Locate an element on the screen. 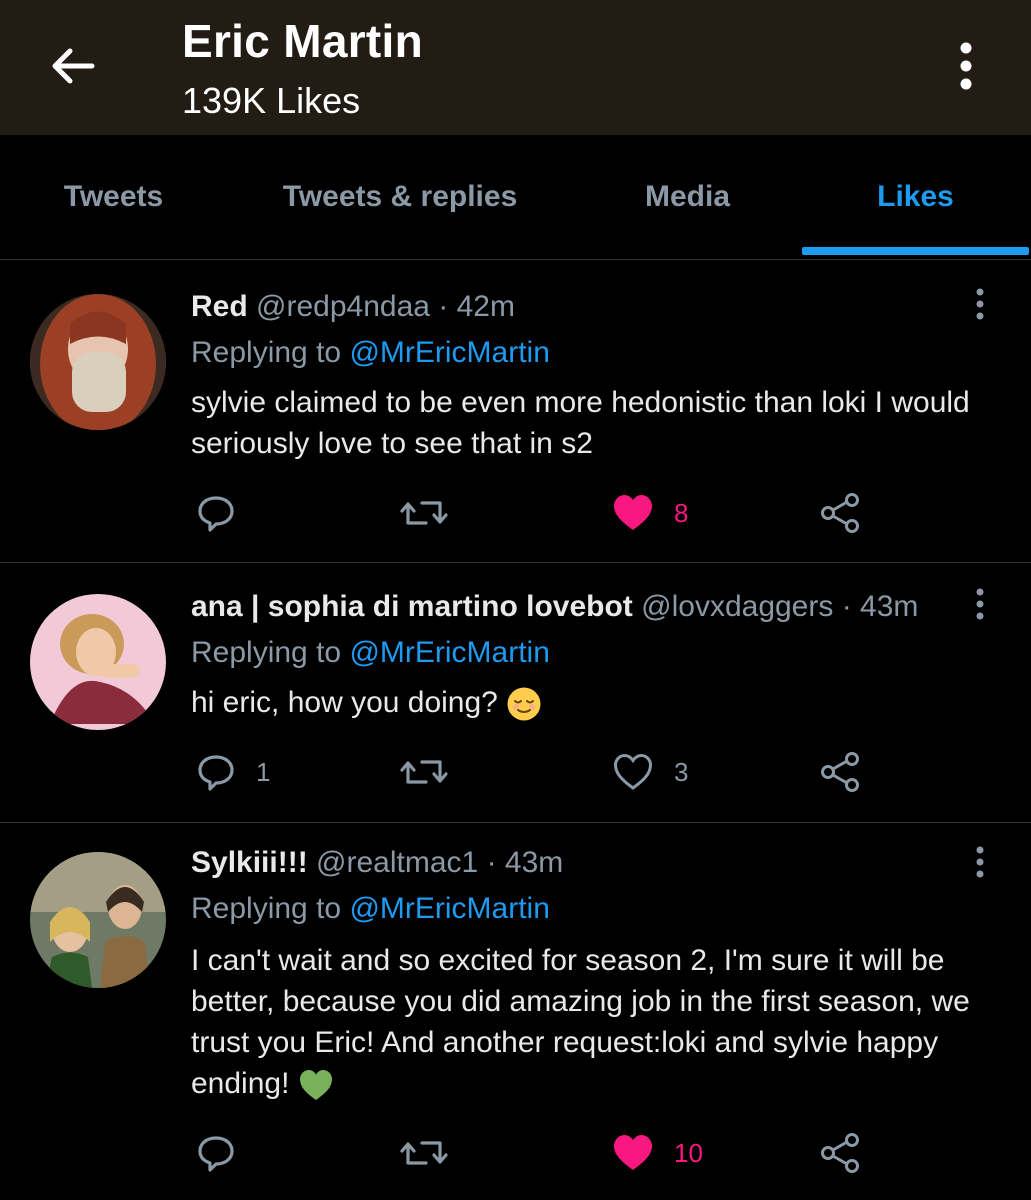  tab-media: Media is located at coordinates (687, 197).